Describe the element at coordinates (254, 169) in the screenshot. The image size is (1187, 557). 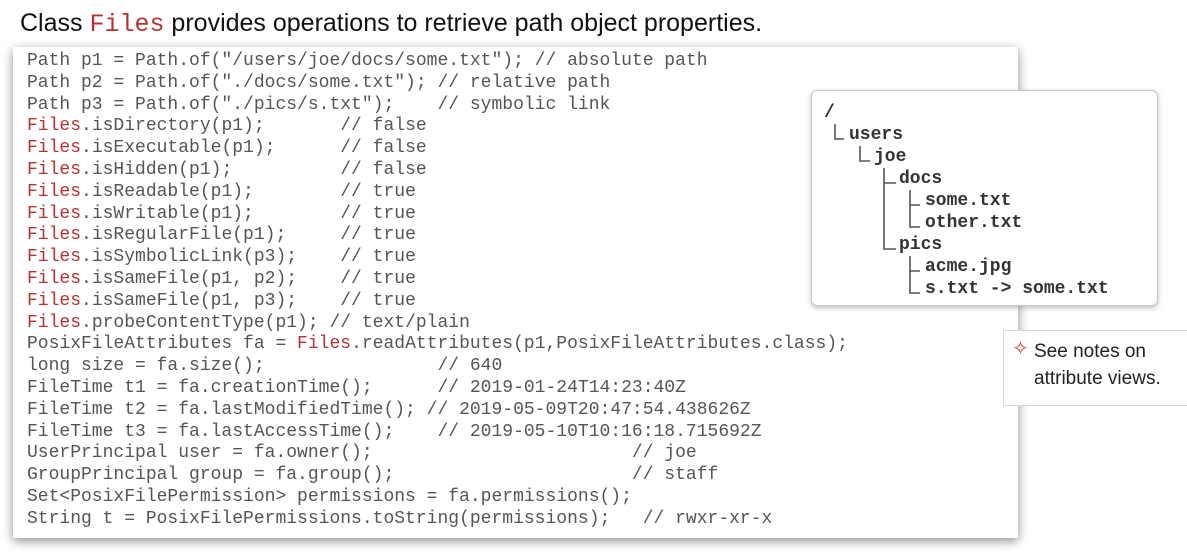
I see `code-text: .isHidden(p1); // false` at that location.